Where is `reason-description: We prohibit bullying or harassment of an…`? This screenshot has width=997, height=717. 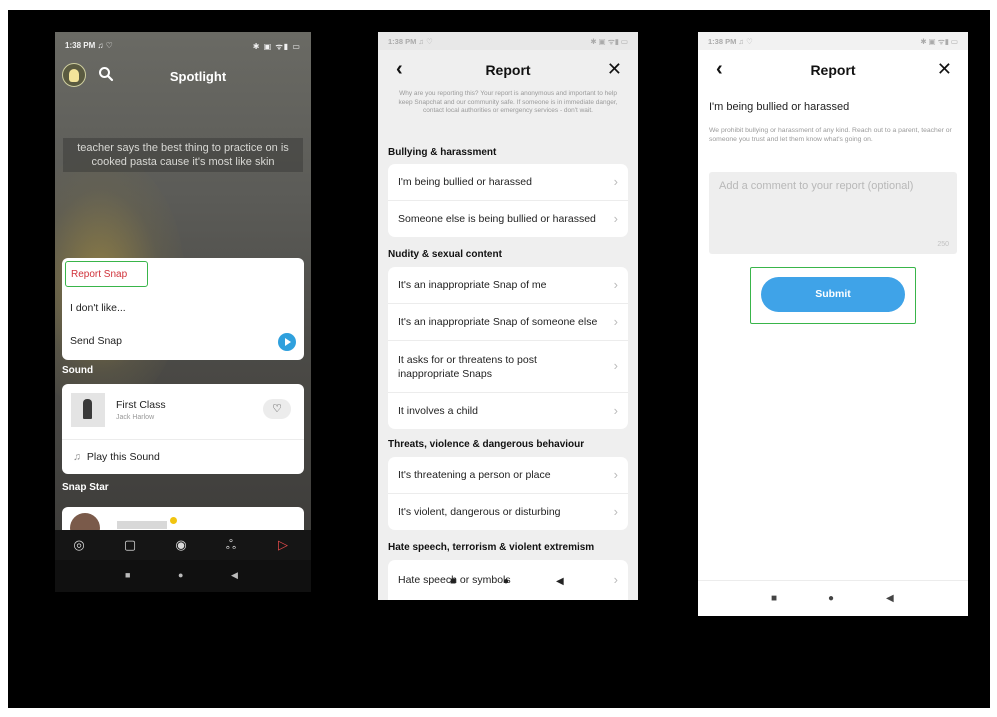
reason-description: We prohibit bullying or harassment of an… is located at coordinates (830, 135).